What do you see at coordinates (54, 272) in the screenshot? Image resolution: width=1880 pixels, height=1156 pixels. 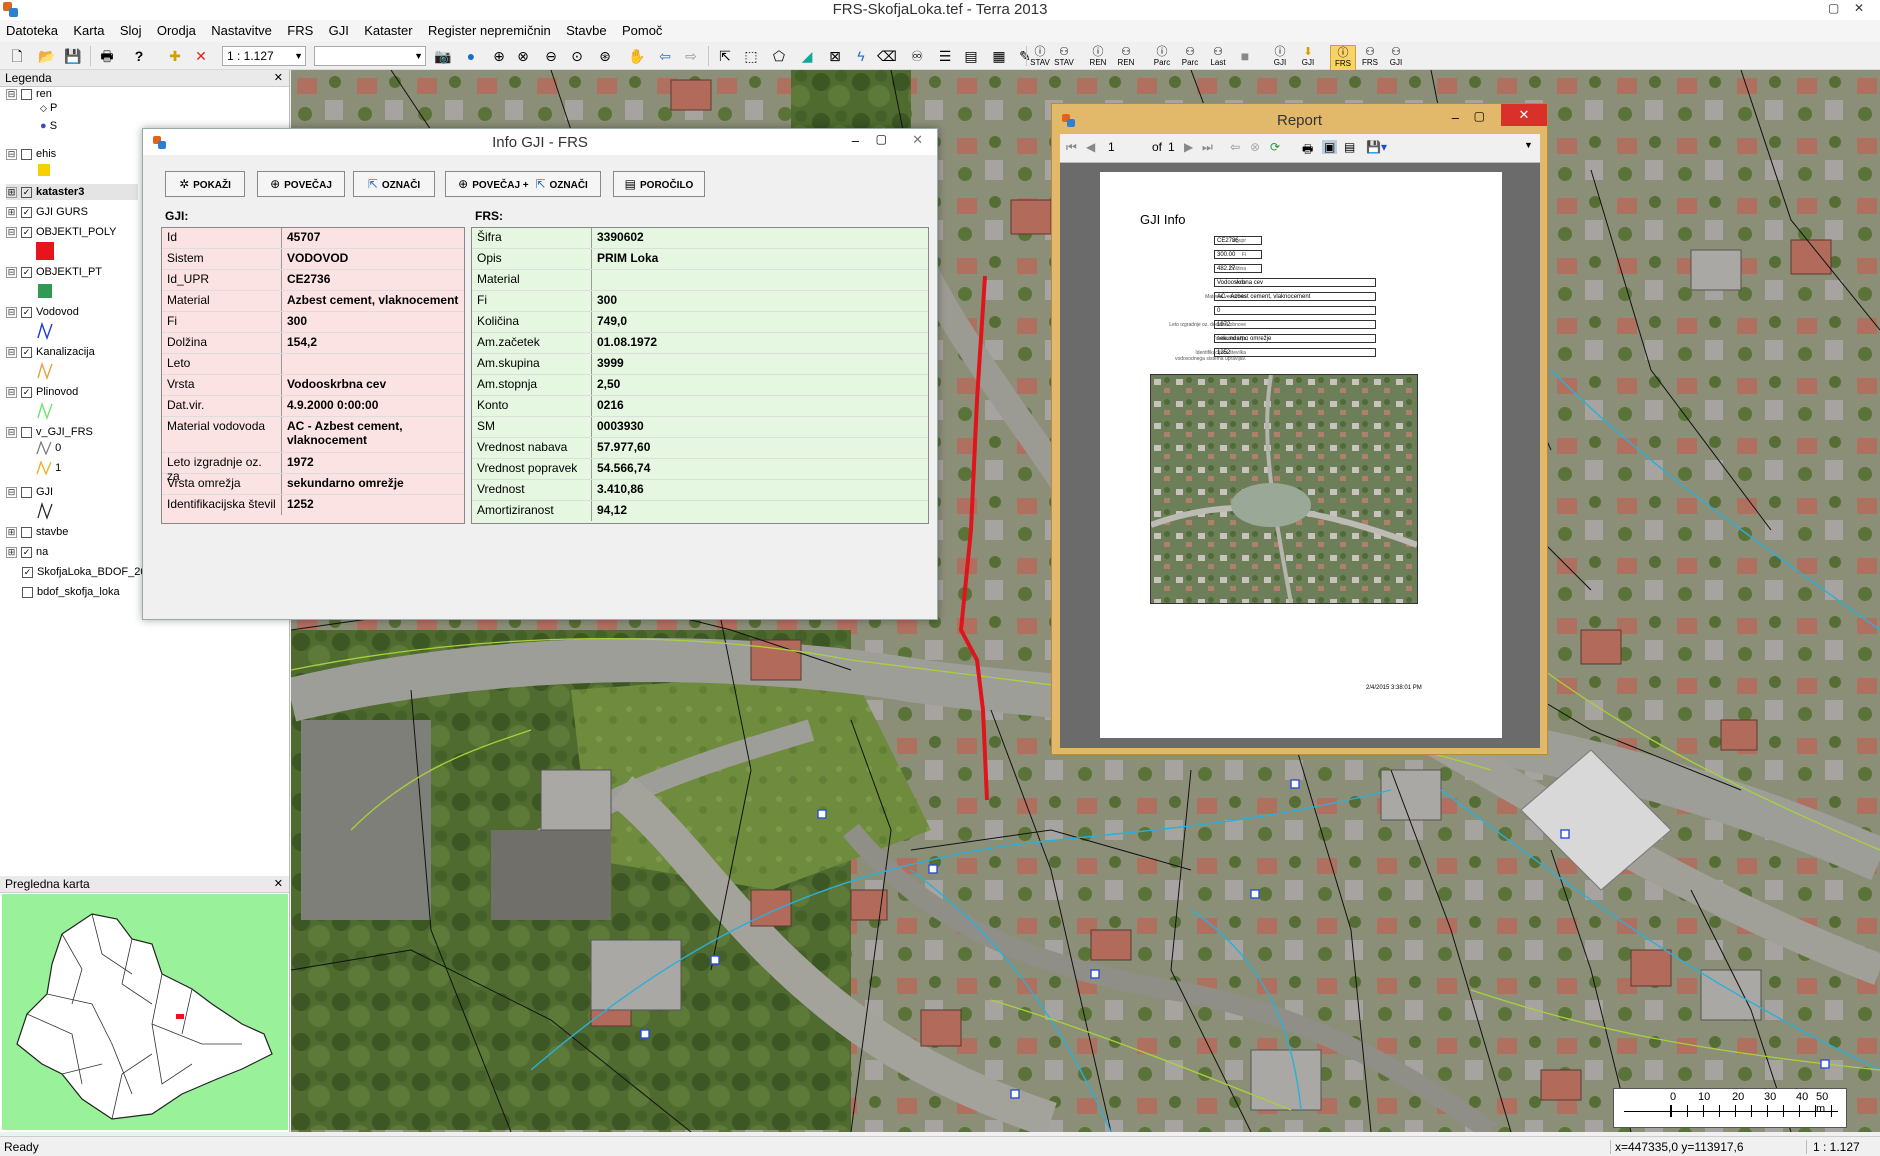 I see `legend-item-objekti-pt: ⊟ ✓ OBJEKTI_PT` at bounding box center [54, 272].